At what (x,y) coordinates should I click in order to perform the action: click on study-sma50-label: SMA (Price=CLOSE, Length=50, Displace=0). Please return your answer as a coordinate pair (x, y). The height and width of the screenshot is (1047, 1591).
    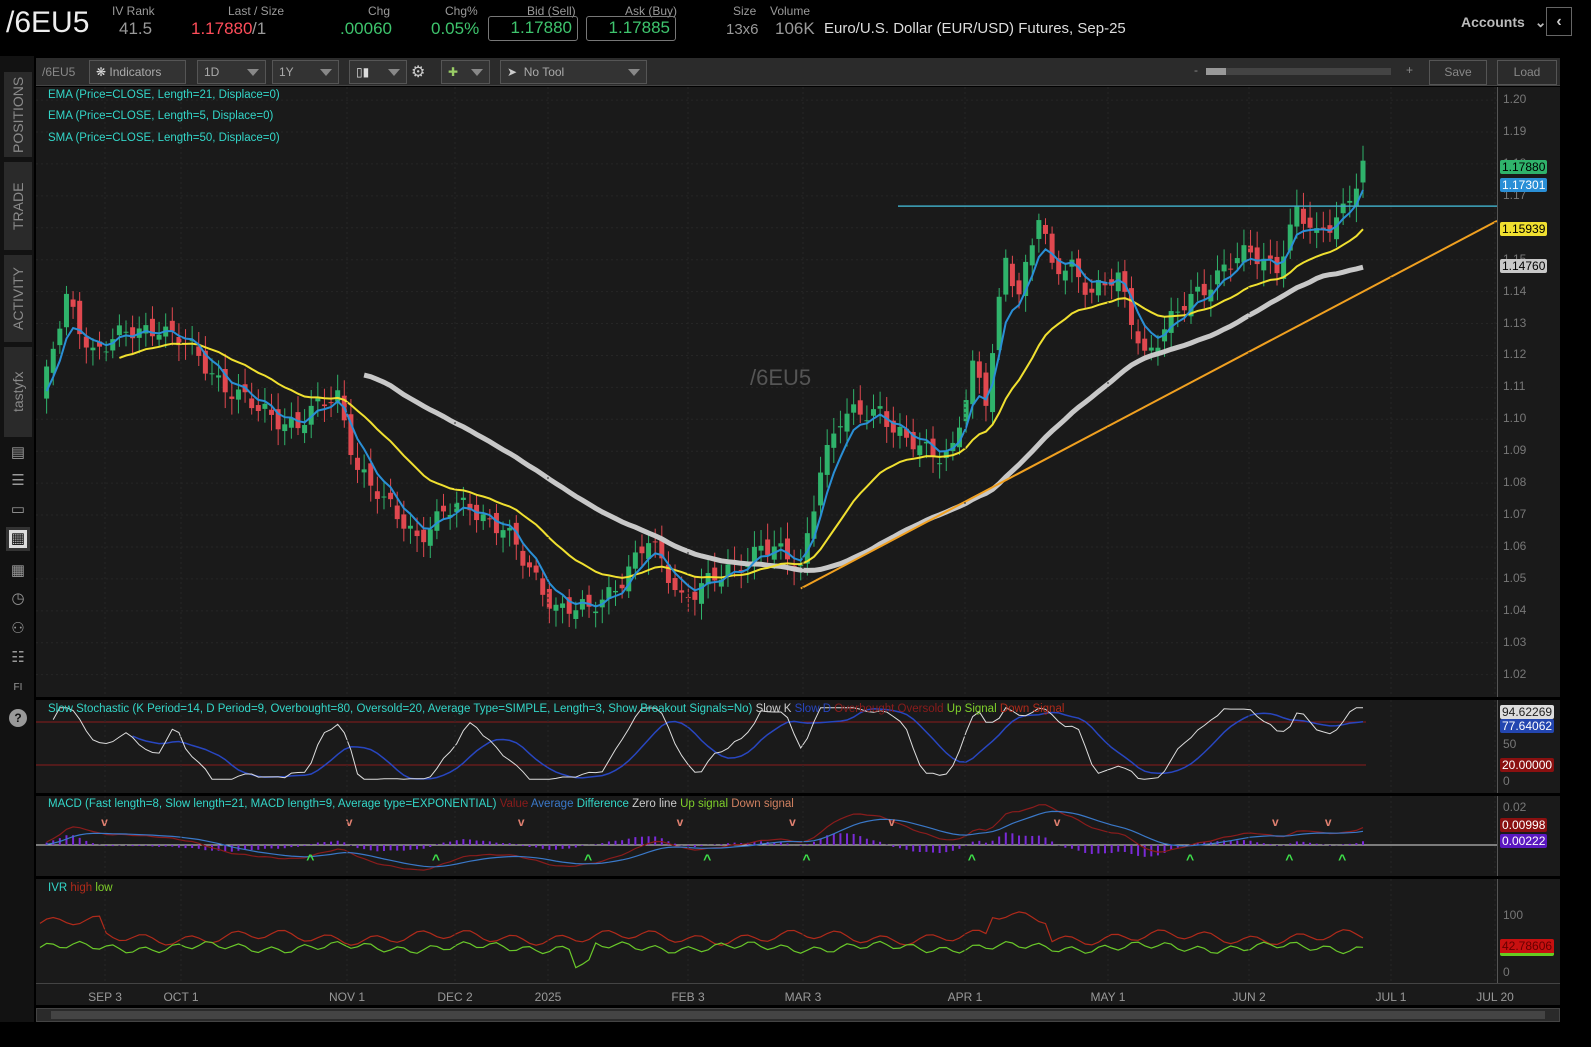
    Looking at the image, I should click on (164, 138).